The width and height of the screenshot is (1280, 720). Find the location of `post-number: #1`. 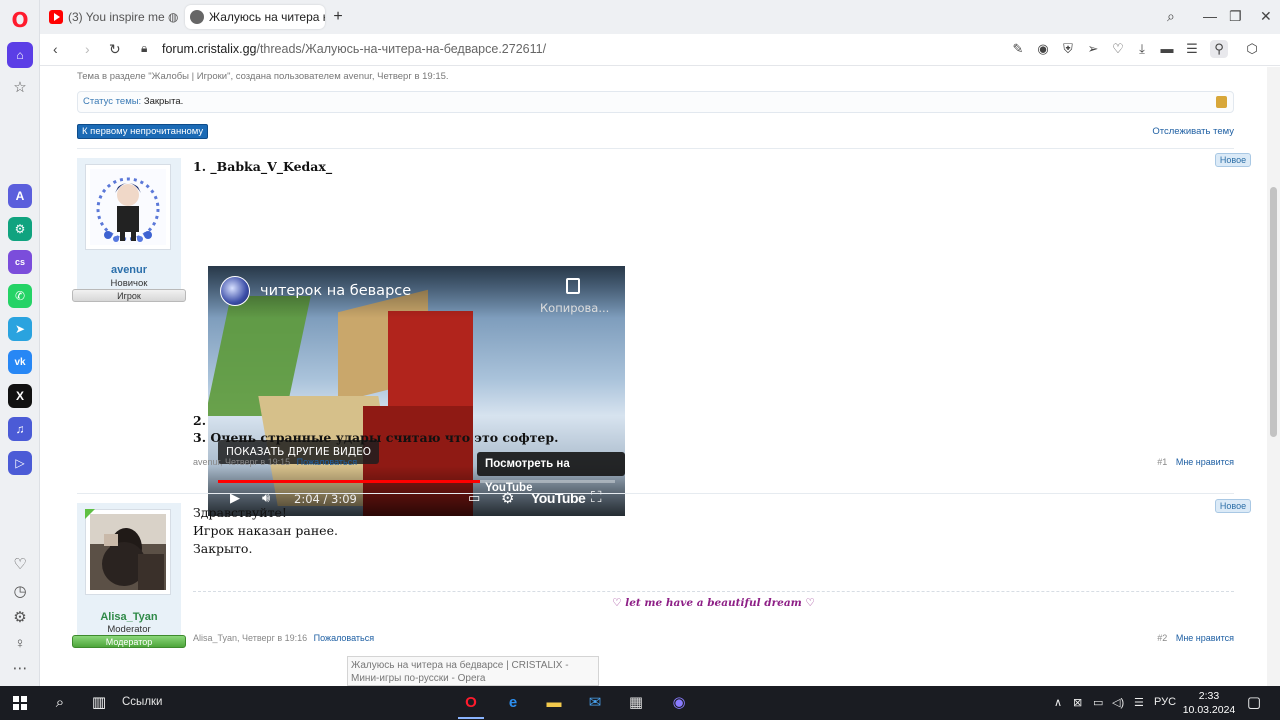

post-number: #1 is located at coordinates (1162, 462).